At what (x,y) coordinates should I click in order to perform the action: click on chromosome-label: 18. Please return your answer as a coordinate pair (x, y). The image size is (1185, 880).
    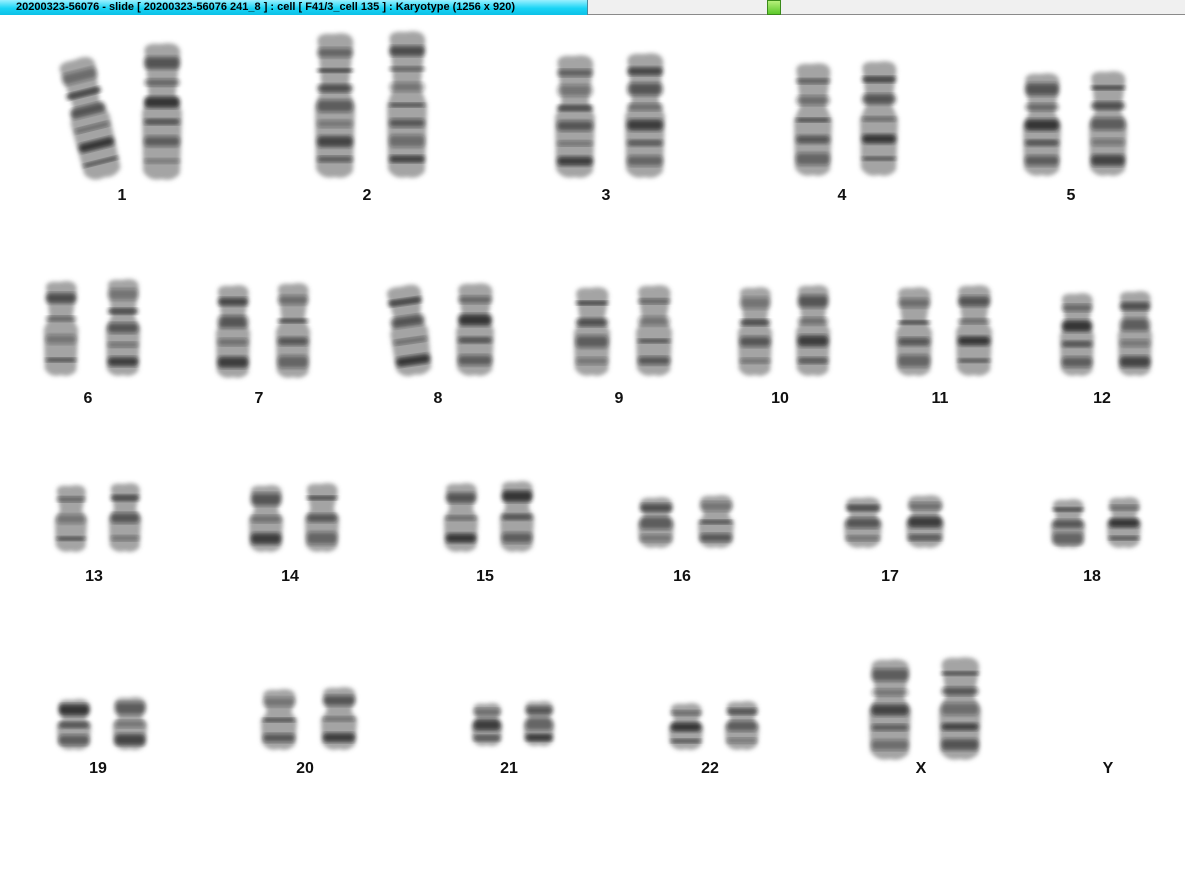
    Looking at the image, I should click on (1092, 576).